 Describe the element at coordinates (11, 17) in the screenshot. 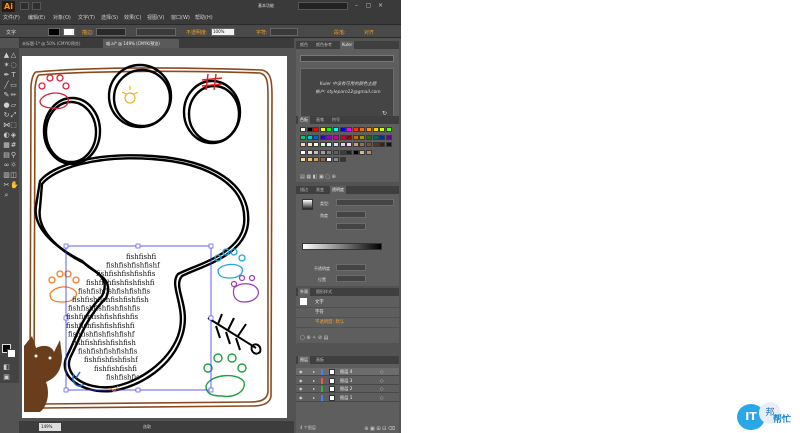

I see `menu-file: 文件(F)` at that location.